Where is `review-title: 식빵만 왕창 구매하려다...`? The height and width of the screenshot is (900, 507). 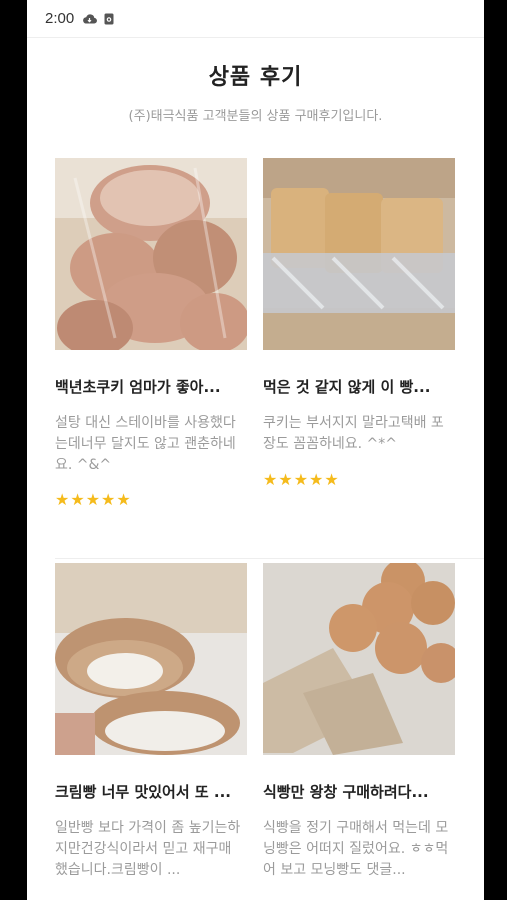 review-title: 식빵만 왕창 구매하려다... is located at coordinates (359, 791).